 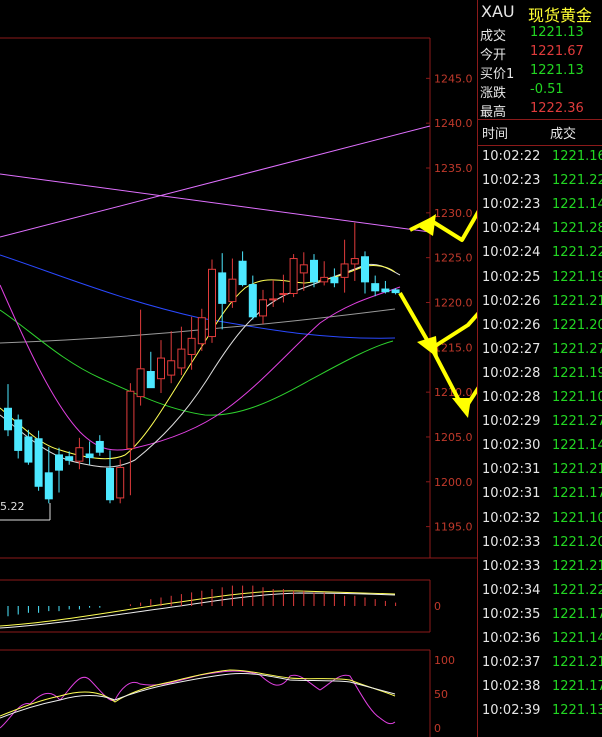 I want to click on price-axis-label: 1230.0, so click(x=453, y=213).